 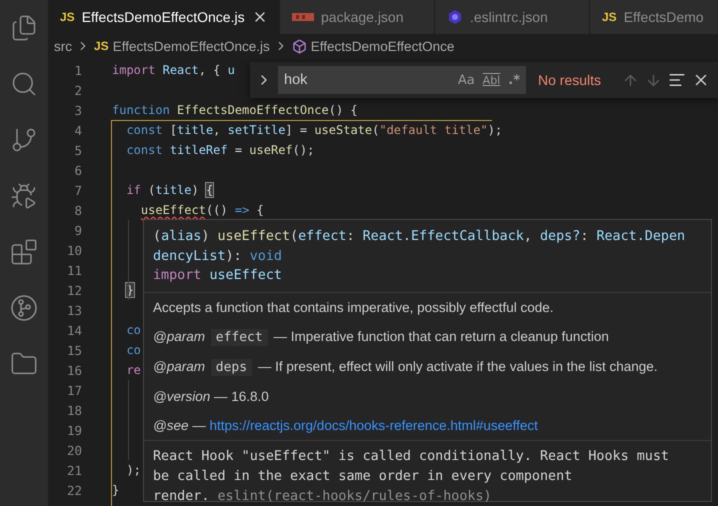 I want to click on doc-link: https://reactjs.org/docs/hooks-reference.html#useeffect, so click(x=374, y=425).